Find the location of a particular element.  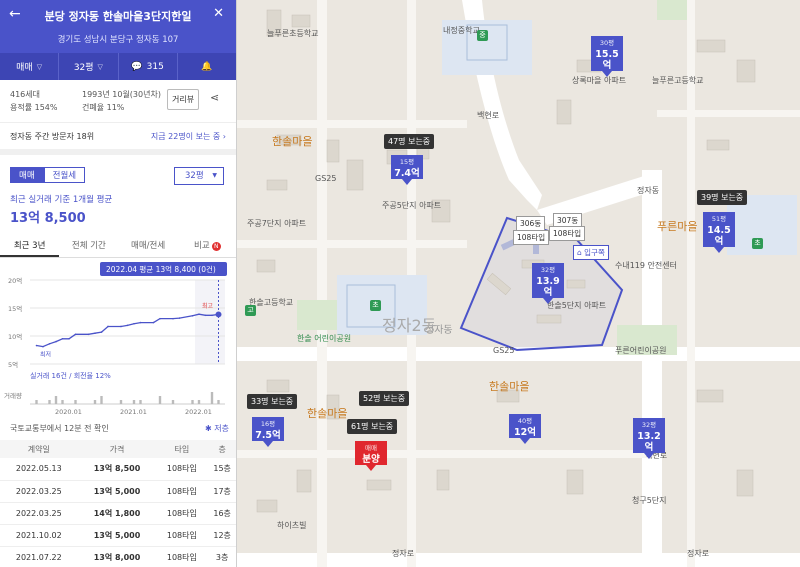

viewers-bubble: 33명 보는중 is located at coordinates (272, 401).